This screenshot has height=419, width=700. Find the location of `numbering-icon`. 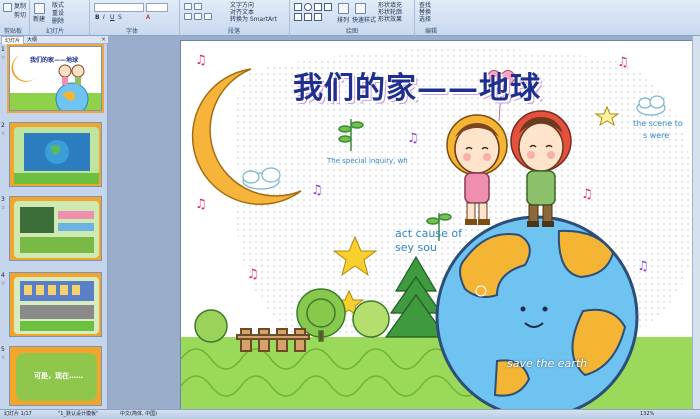

numbering-icon is located at coordinates (198, 6).